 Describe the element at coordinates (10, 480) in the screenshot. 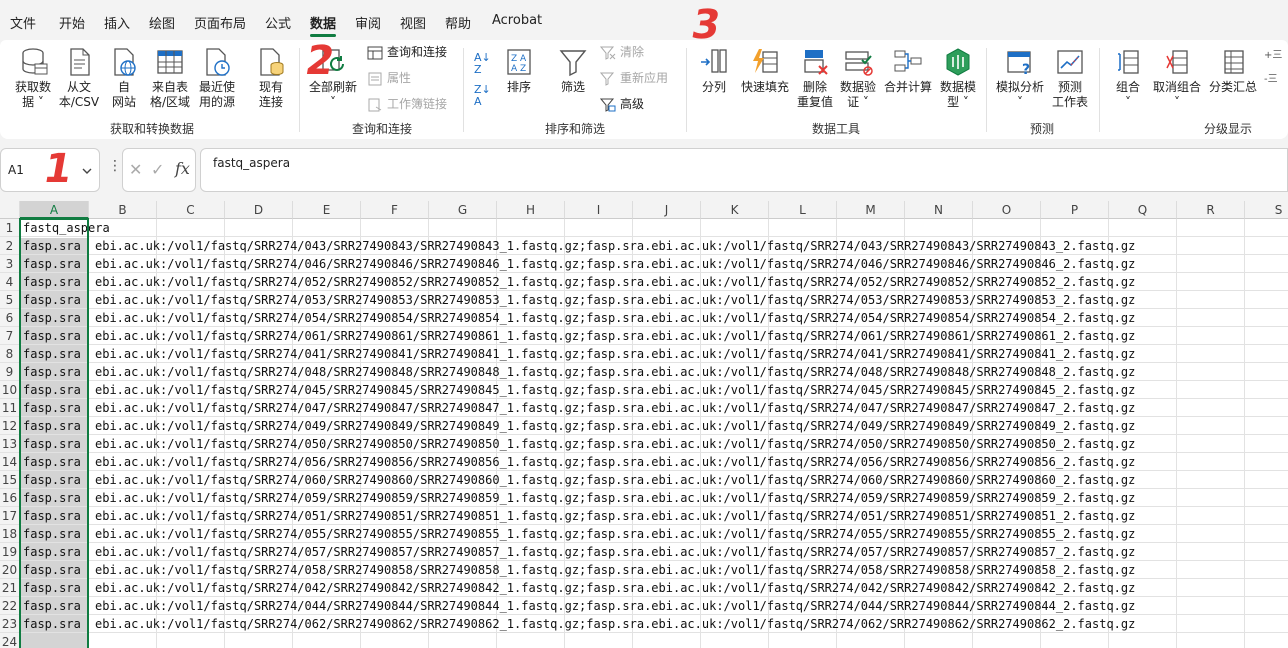

I see `row-header: 15` at that location.